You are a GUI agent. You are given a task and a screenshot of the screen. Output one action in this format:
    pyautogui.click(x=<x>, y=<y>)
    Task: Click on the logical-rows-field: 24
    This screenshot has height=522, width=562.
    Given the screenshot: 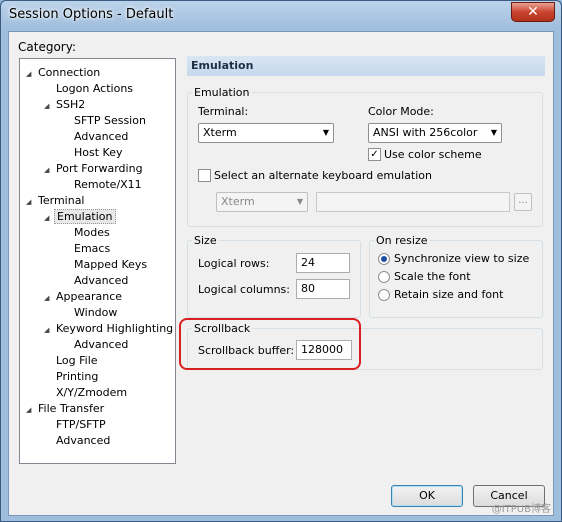 What is the action you would take?
    pyautogui.click(x=323, y=263)
    